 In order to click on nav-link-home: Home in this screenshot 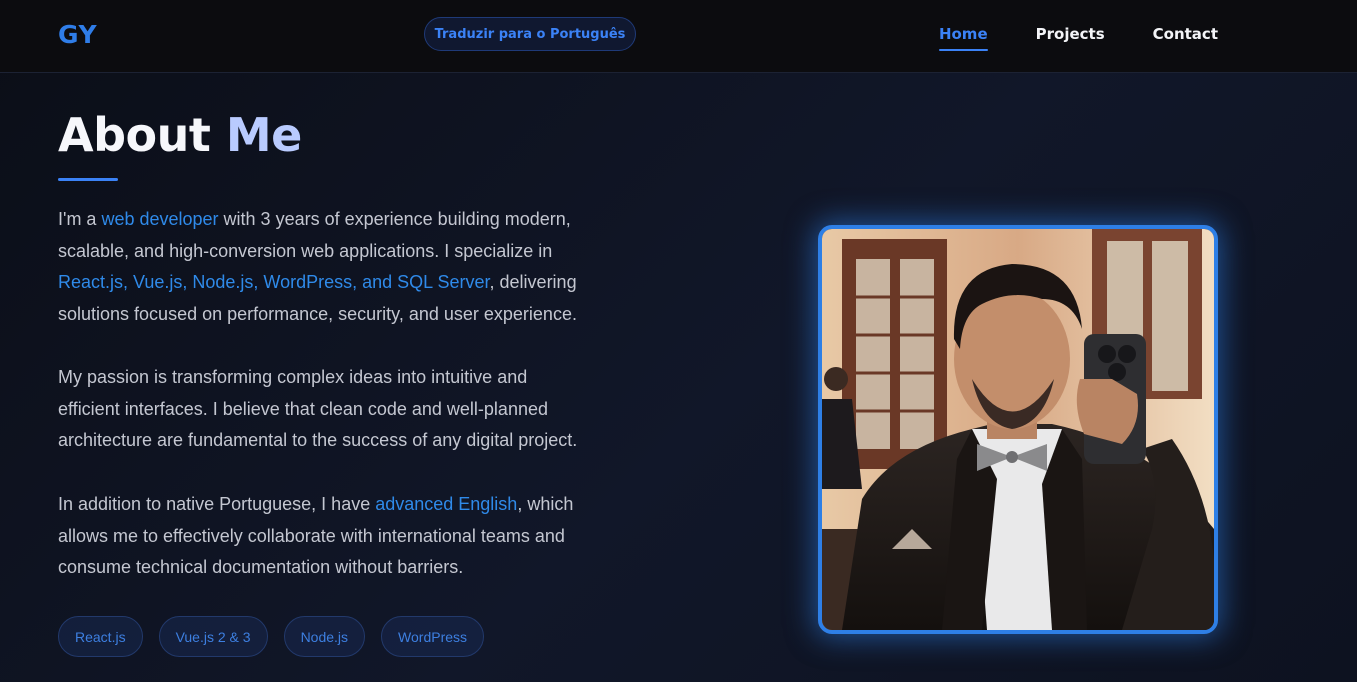, I will do `click(963, 38)`.